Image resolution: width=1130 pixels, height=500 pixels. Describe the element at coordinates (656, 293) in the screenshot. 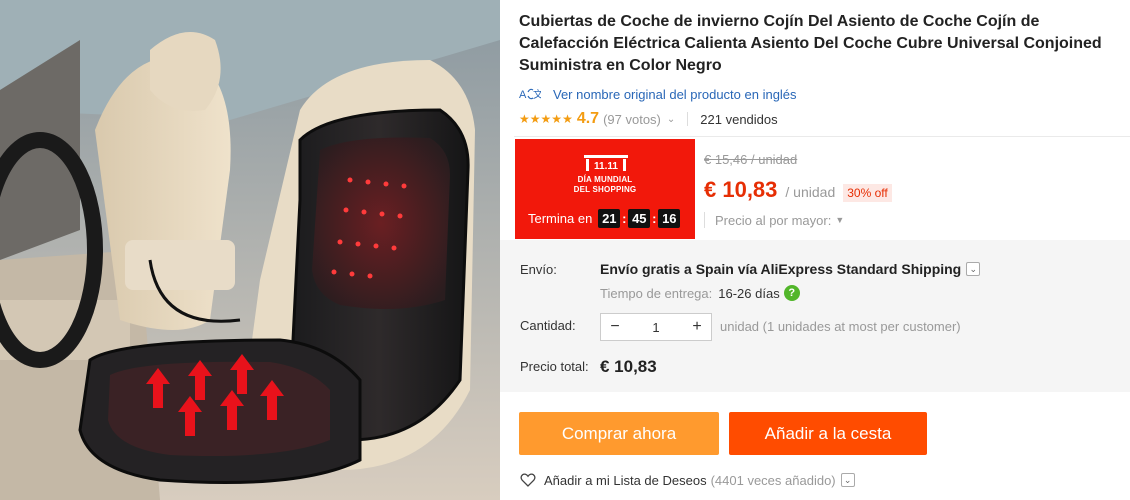

I see `delivery-label: Tiempo de entrega:` at that location.